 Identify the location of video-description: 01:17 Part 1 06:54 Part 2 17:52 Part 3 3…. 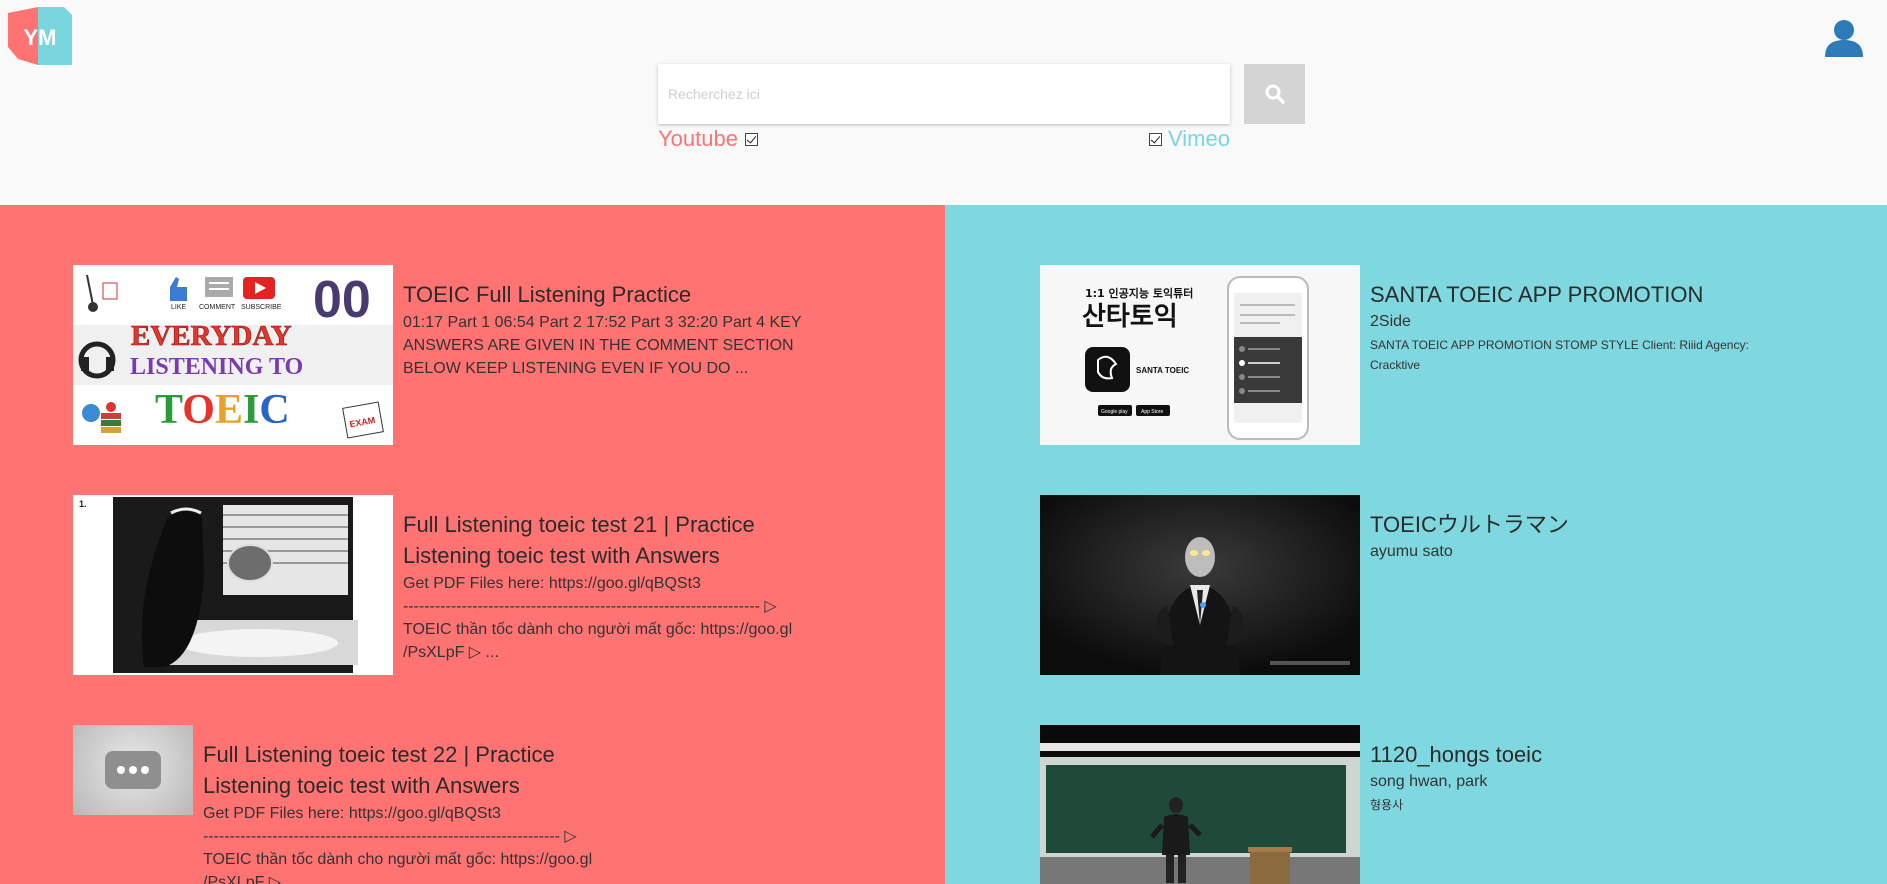
(602, 345).